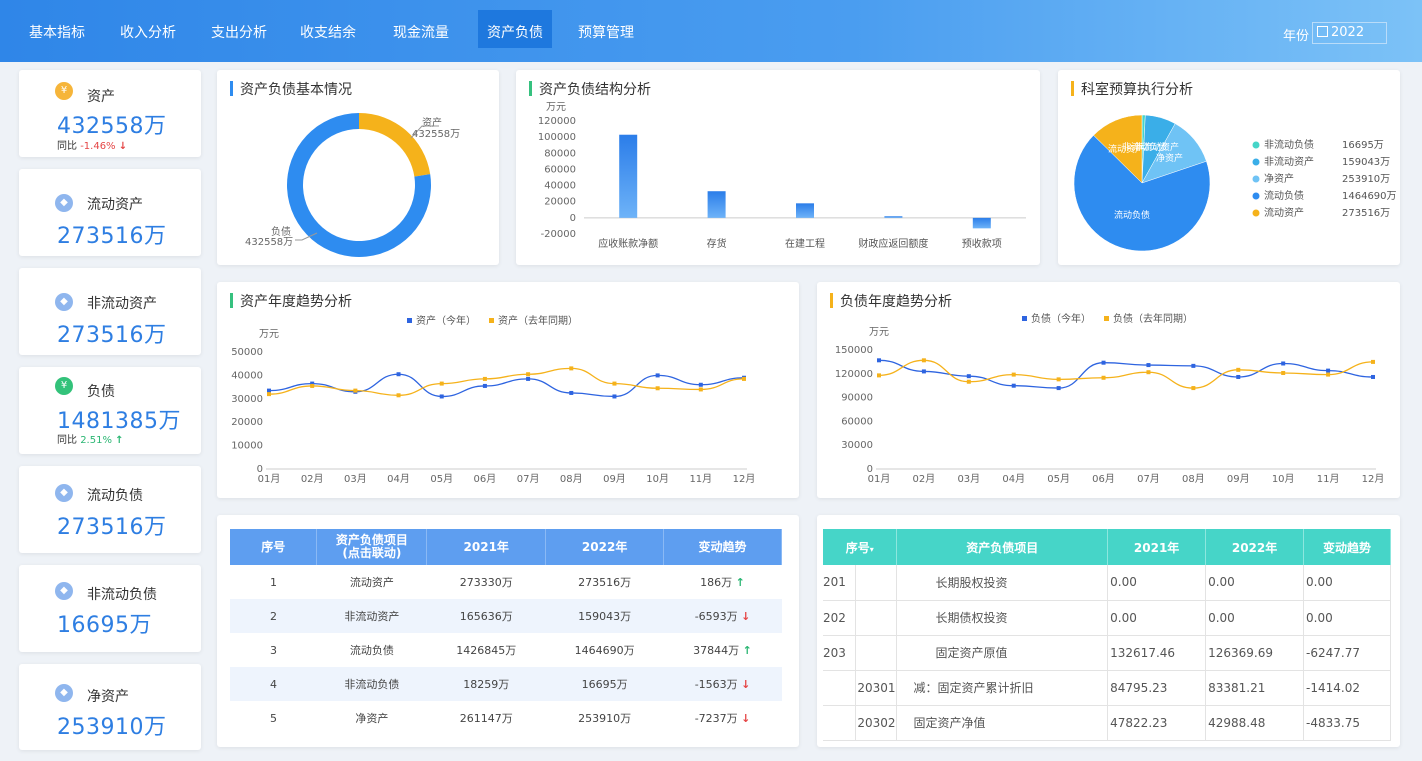  Describe the element at coordinates (110, 509) in the screenshot. I see `kpi-card-current-liabilities: ◆ 流动负债 273516万` at that location.